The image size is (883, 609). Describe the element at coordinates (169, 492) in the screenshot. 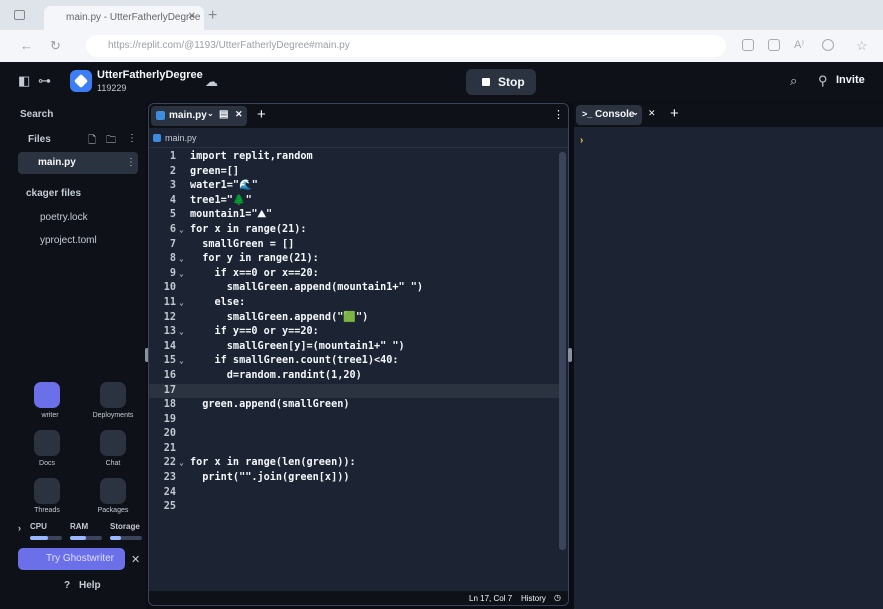

I see `line-number: 24` at that location.